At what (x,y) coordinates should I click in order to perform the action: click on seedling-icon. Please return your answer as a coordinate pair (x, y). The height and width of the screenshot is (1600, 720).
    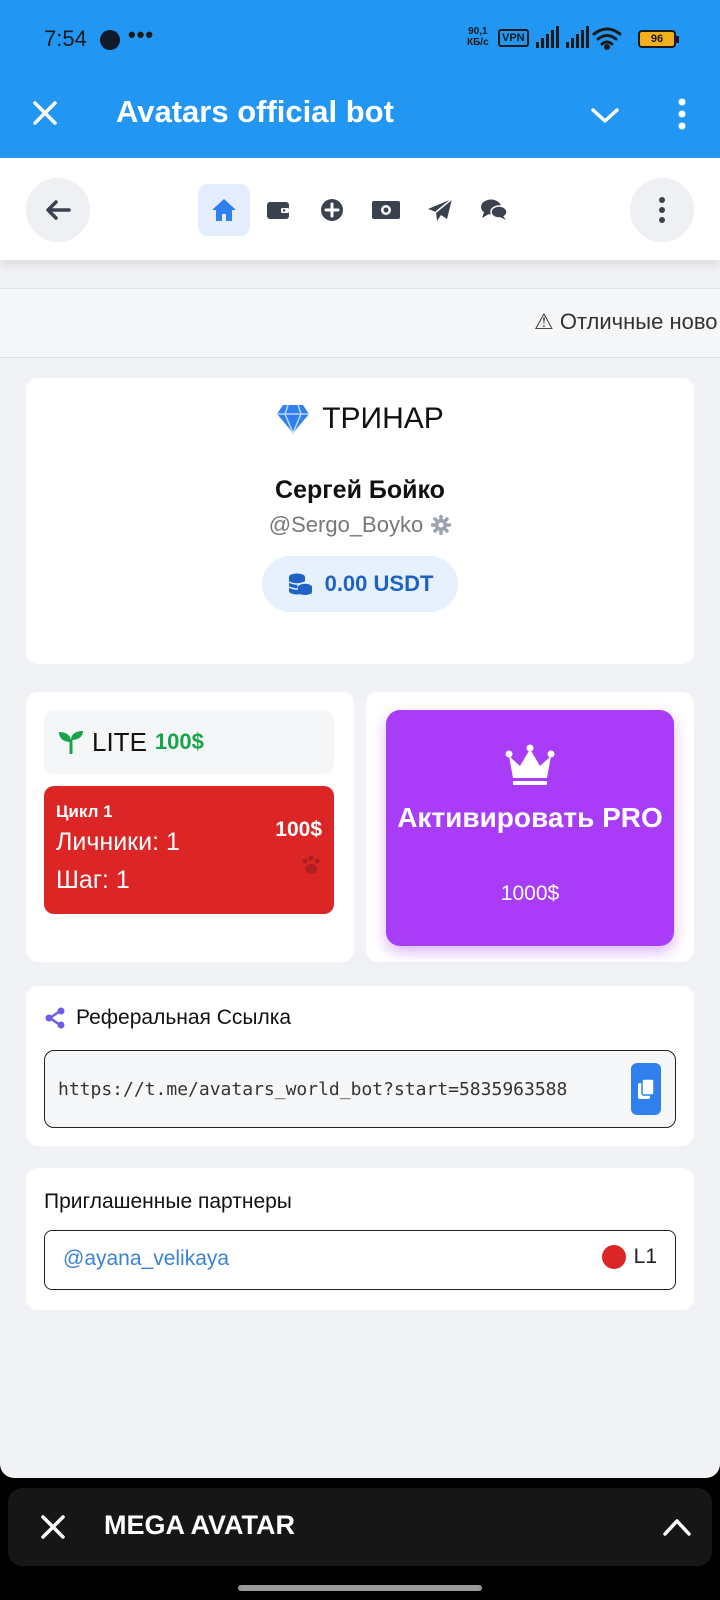
    Looking at the image, I should click on (71, 742).